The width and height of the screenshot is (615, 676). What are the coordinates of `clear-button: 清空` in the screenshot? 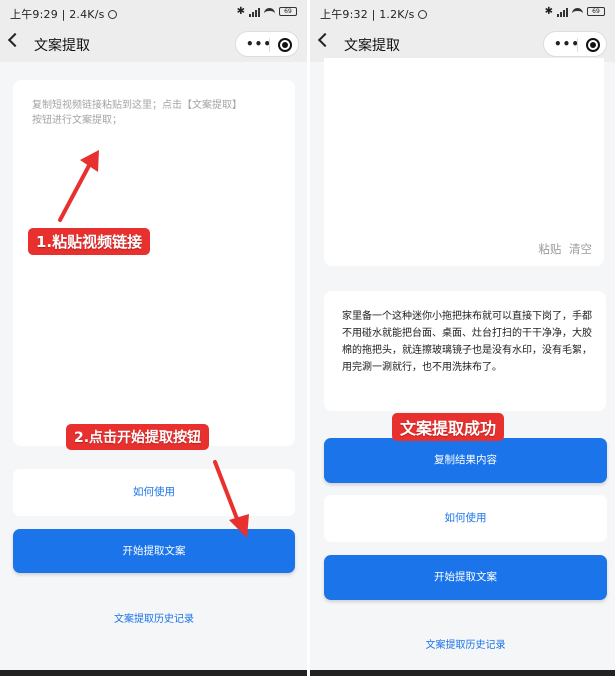 It's located at (580, 249).